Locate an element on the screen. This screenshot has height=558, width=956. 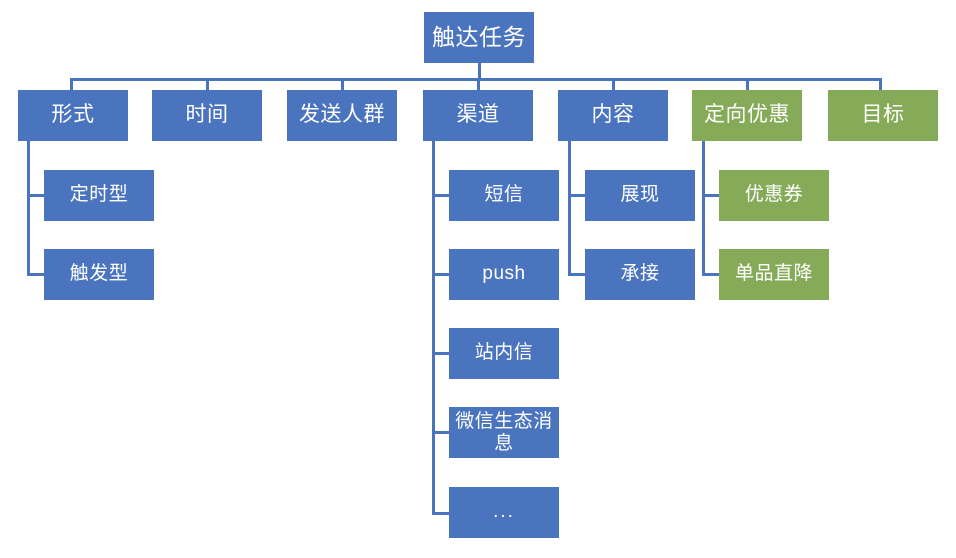
node-scheduled-type: 定时型 is located at coordinates (99, 195).